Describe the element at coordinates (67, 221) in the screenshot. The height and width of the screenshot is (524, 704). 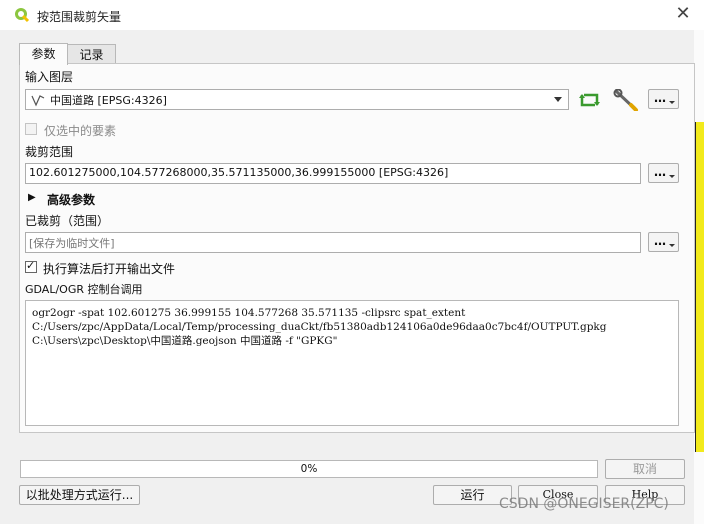
I see `output-label: 已裁剪（范围）` at that location.